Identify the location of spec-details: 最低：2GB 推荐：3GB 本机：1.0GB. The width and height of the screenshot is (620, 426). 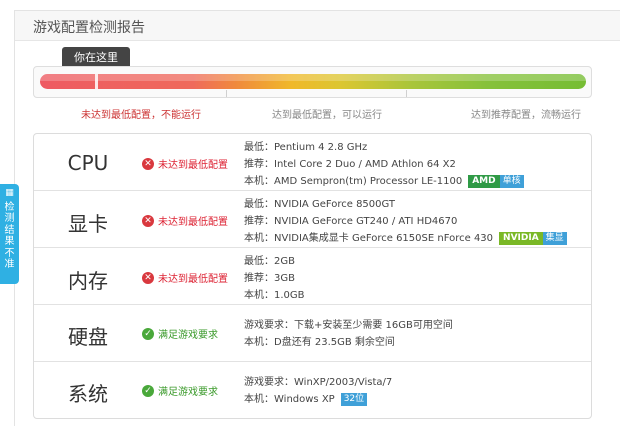
(274, 278).